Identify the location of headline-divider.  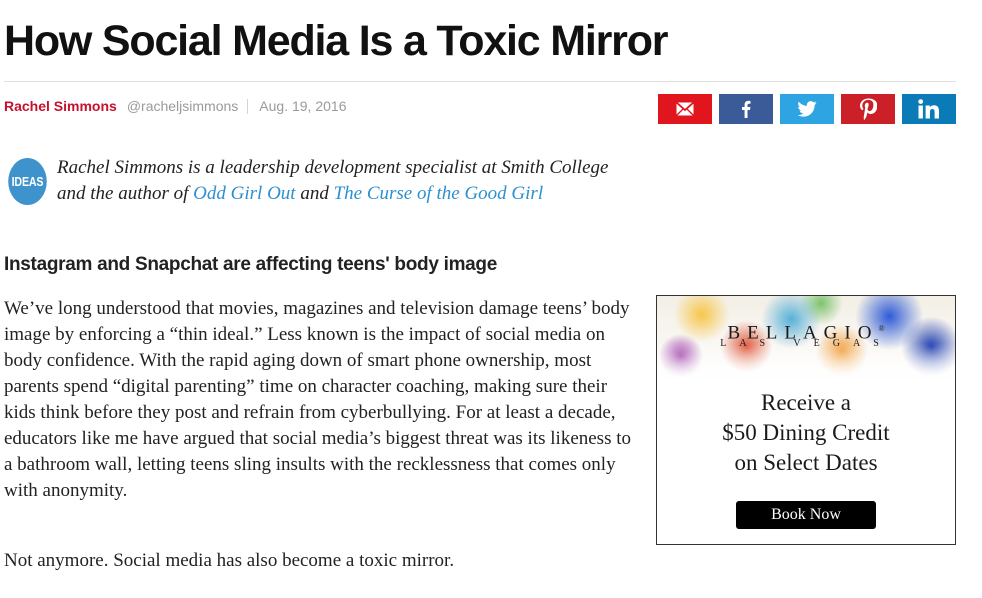
(480, 81).